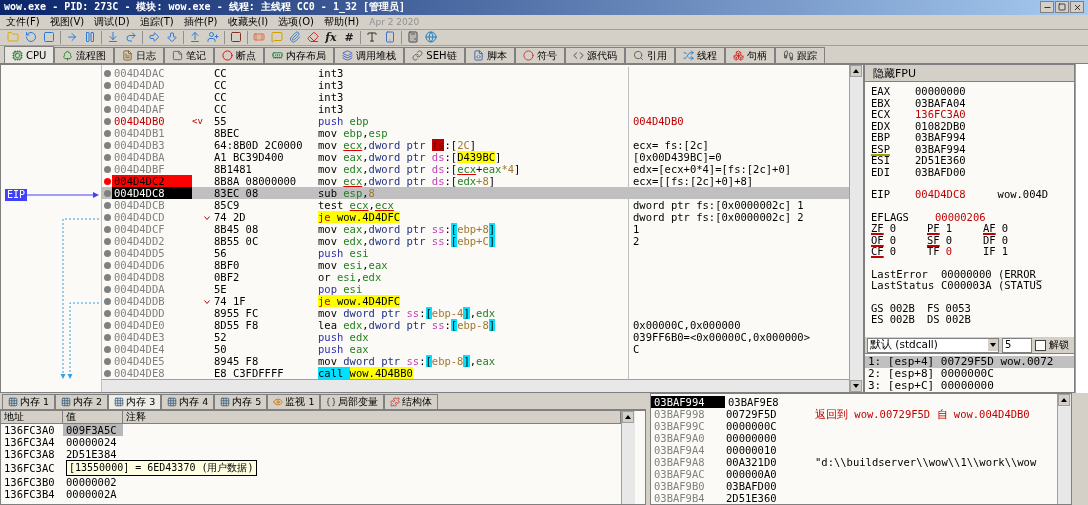 The width and height of the screenshot is (1088, 505). What do you see at coordinates (1047, 7) in the screenshot?
I see `minimize-button` at bounding box center [1047, 7].